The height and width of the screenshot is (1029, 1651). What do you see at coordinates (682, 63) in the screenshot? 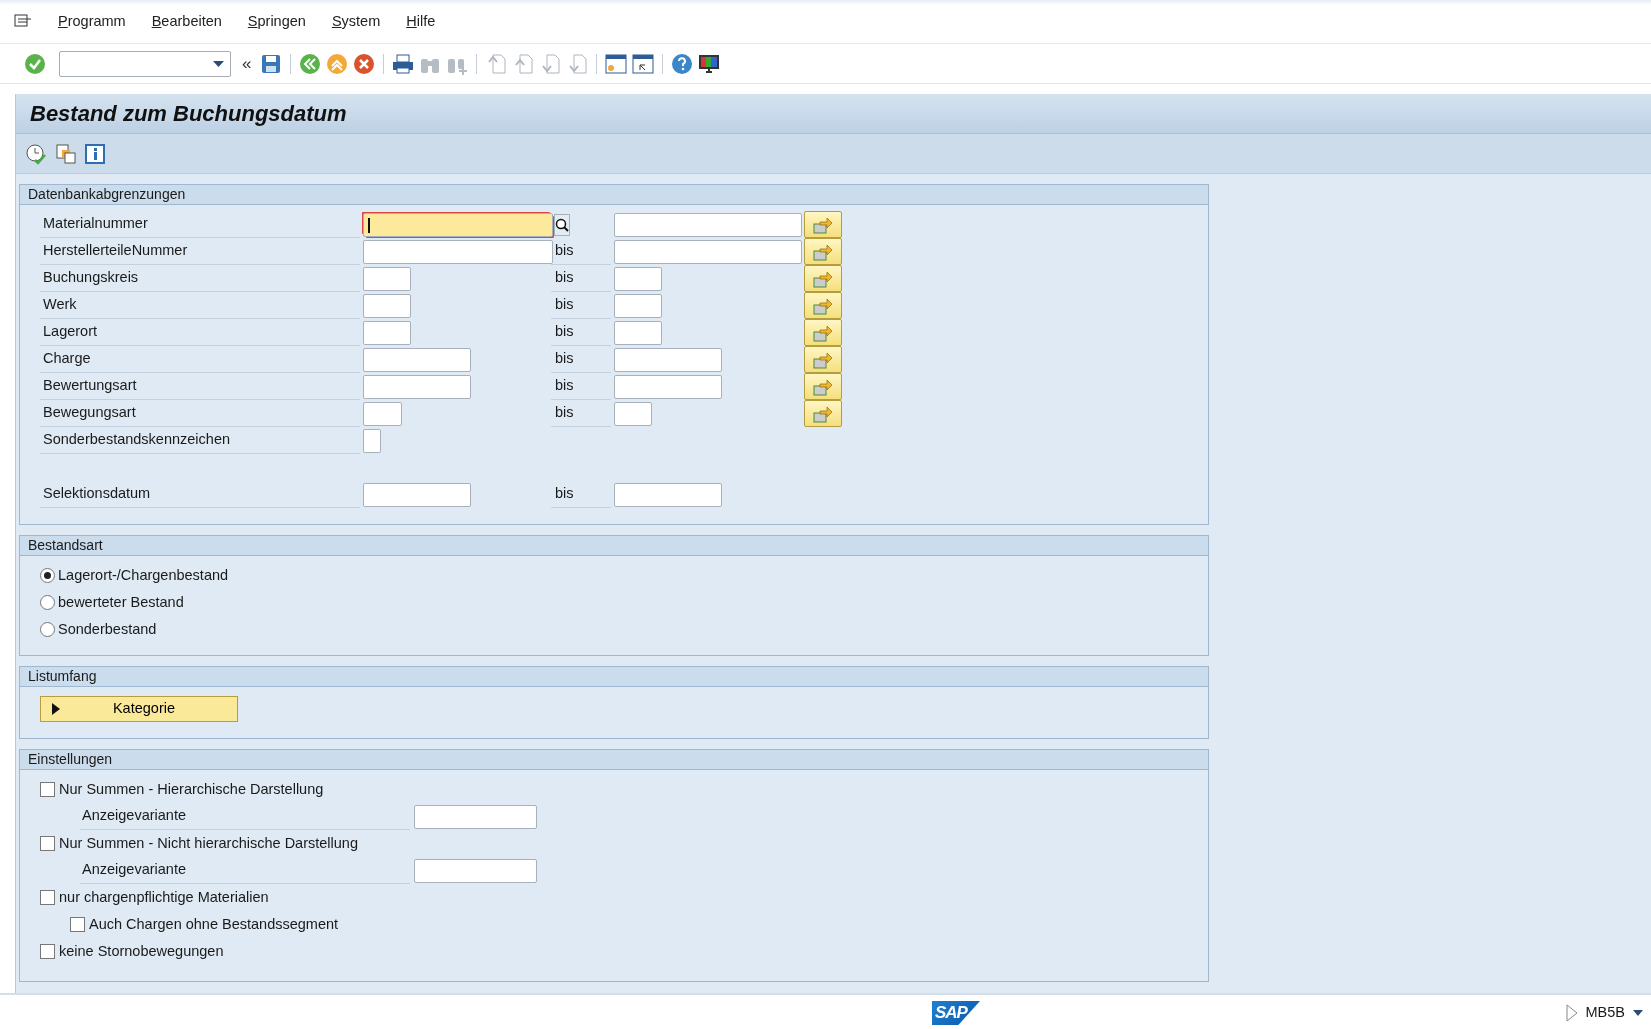
I see `help-icon` at bounding box center [682, 63].